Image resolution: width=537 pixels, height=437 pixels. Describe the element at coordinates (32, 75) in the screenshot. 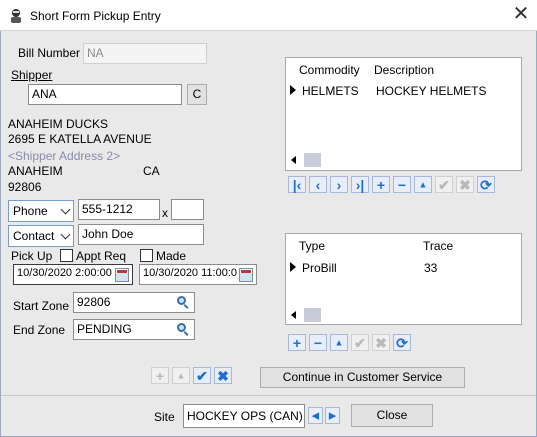

I see `shipper-label: Shipper` at that location.